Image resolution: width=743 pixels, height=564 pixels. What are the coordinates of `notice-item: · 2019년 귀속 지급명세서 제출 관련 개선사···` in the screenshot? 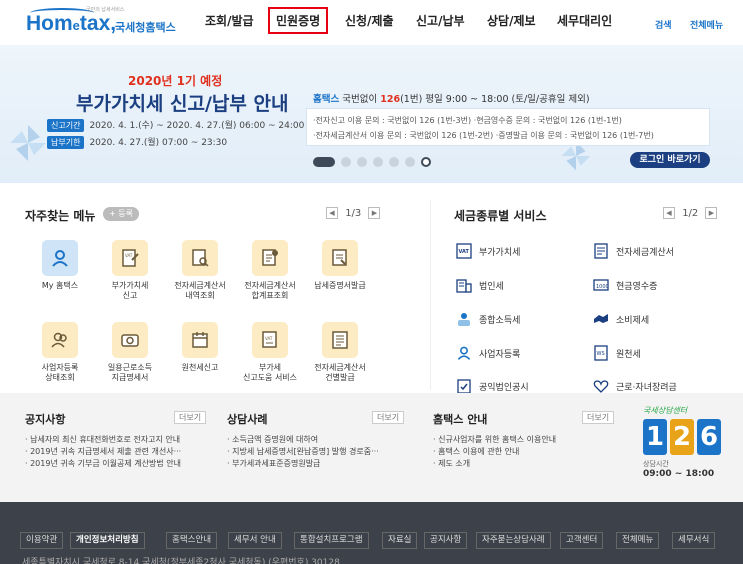 It's located at (103, 452).